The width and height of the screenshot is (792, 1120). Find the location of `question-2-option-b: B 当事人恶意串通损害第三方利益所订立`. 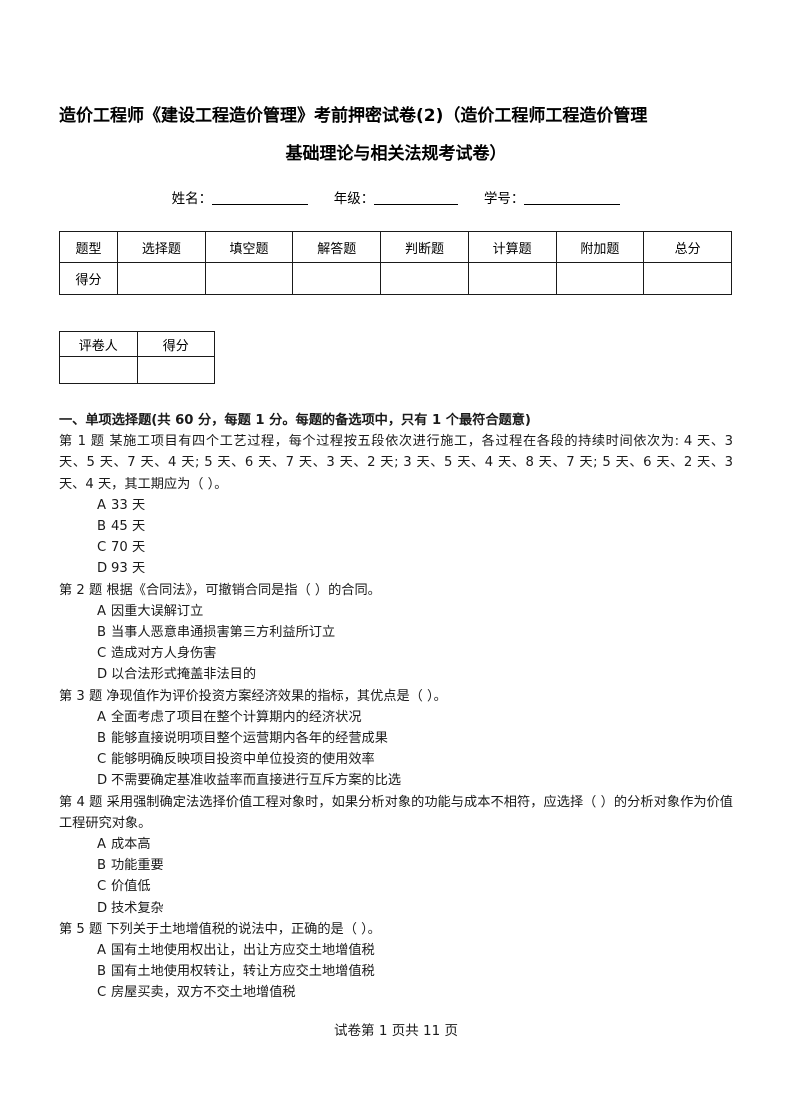

question-2-option-b: B 当事人恶意串通损害第三方利益所订立 is located at coordinates (396, 632).